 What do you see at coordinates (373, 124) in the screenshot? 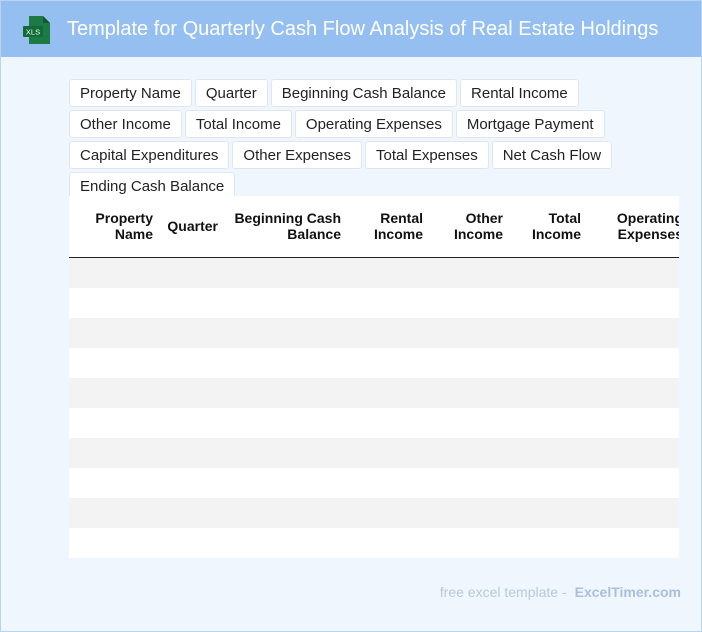
I see `tag-chip: Operating Expenses` at bounding box center [373, 124].